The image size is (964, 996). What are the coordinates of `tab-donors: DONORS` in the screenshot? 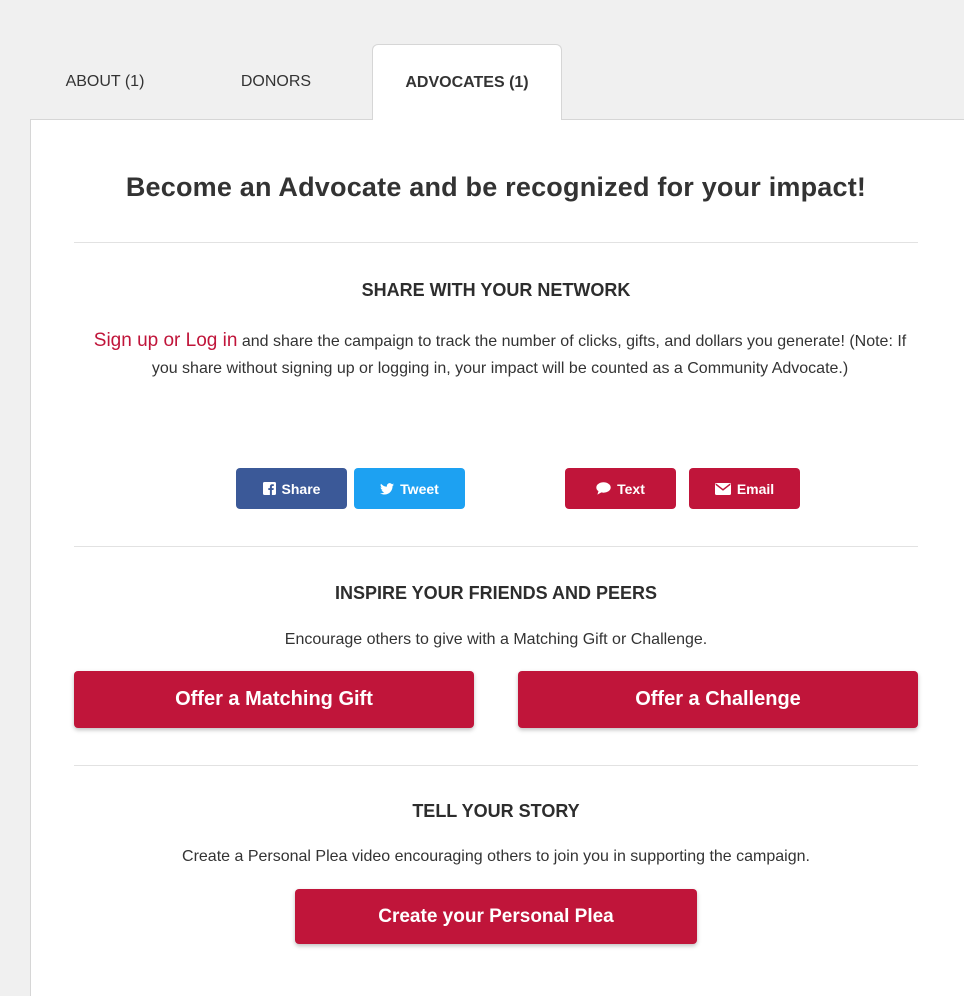 It's located at (276, 82).